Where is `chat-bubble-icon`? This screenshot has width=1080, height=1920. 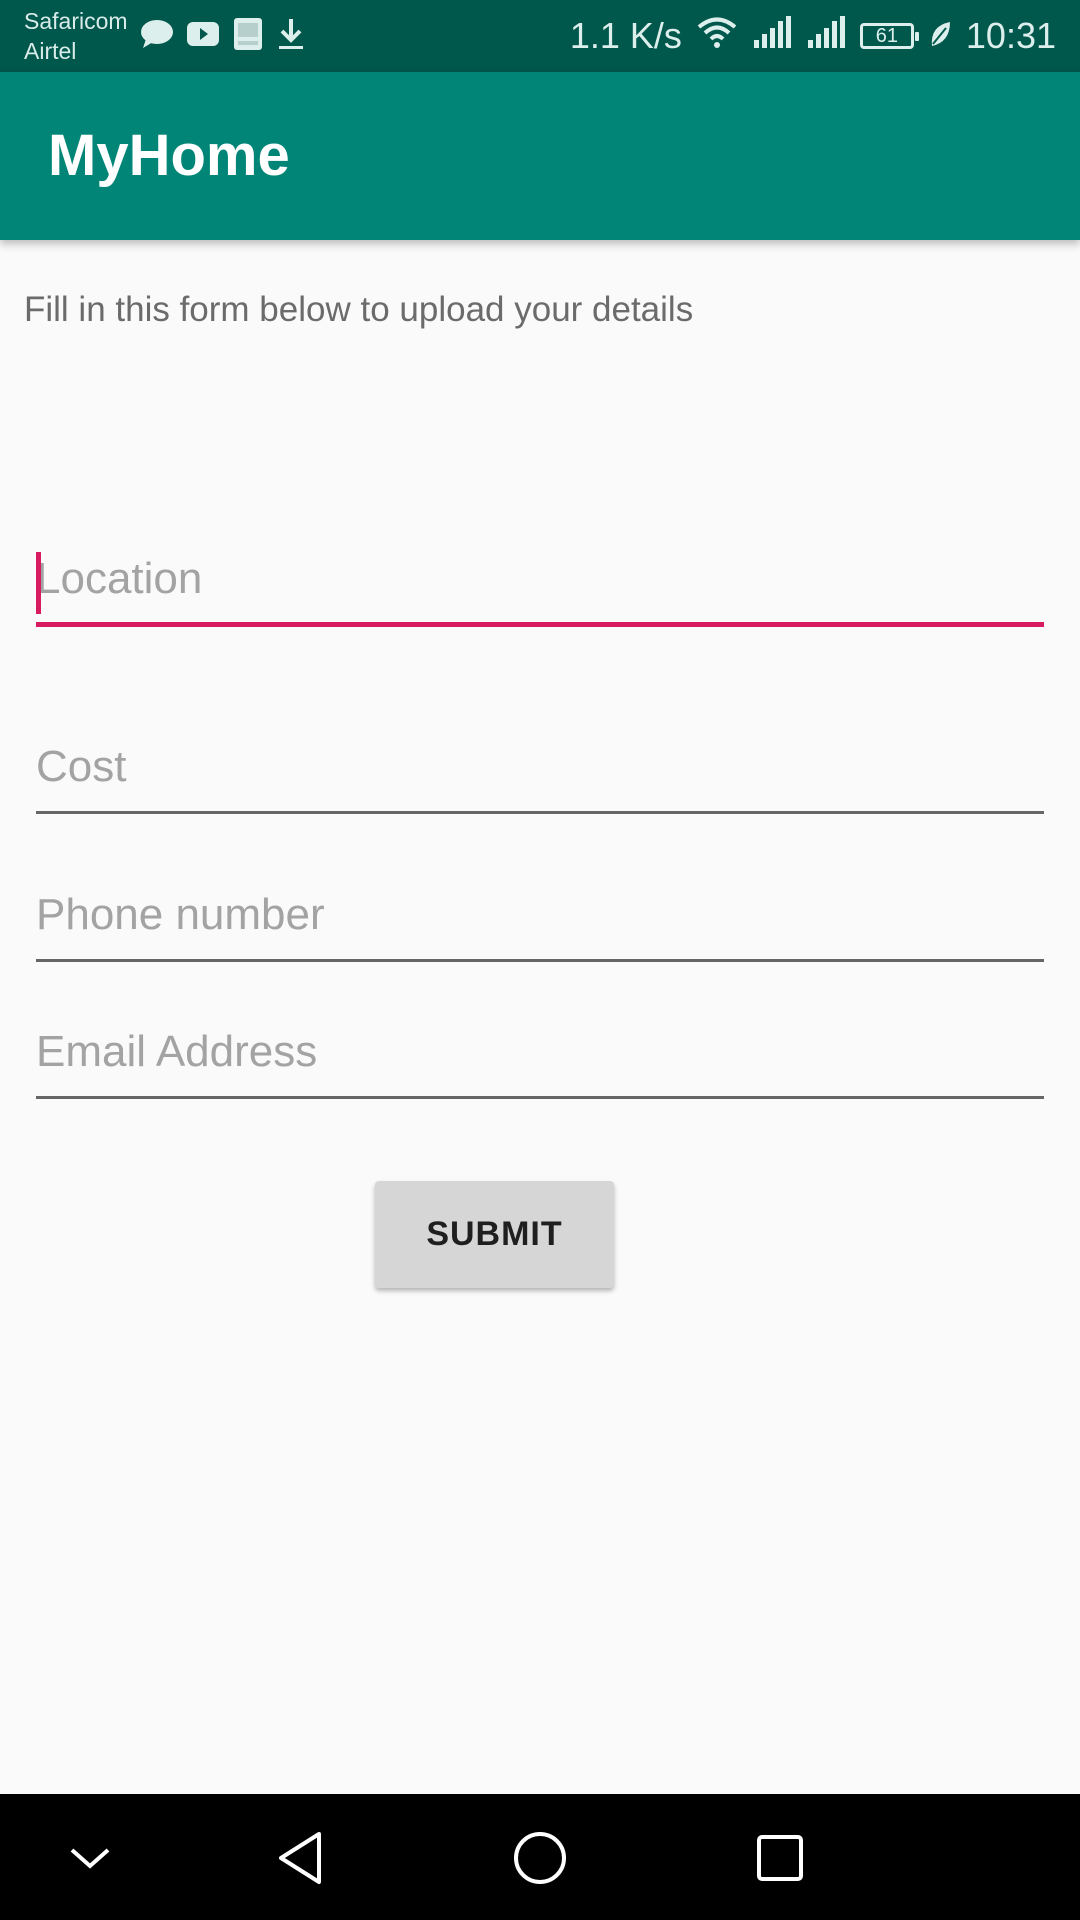
chat-bubble-icon is located at coordinates (157, 36).